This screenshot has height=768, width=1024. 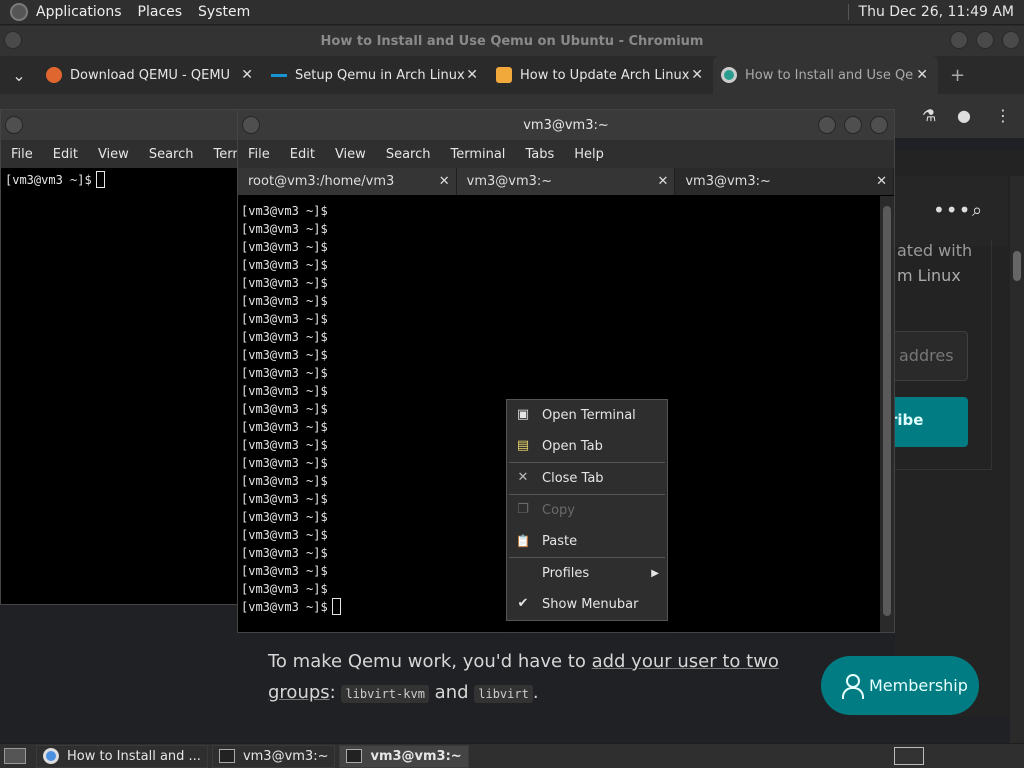 I want to click on new-tab-button: +, so click(x=957, y=75).